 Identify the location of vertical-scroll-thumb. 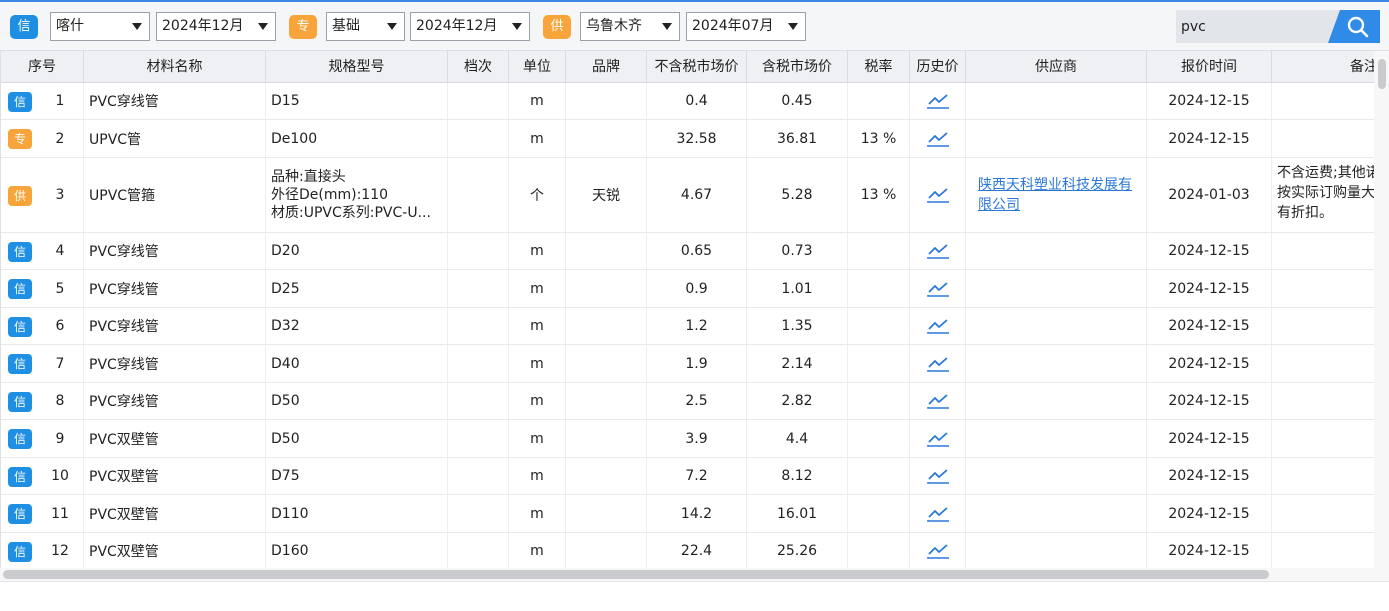
(1382, 74).